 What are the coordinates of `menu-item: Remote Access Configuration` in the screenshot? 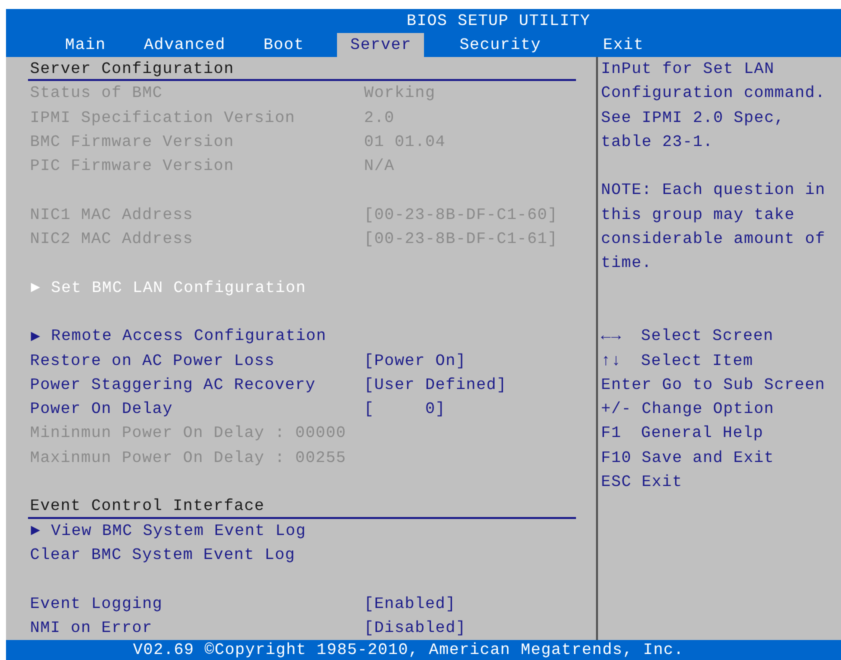 It's located at (177, 336).